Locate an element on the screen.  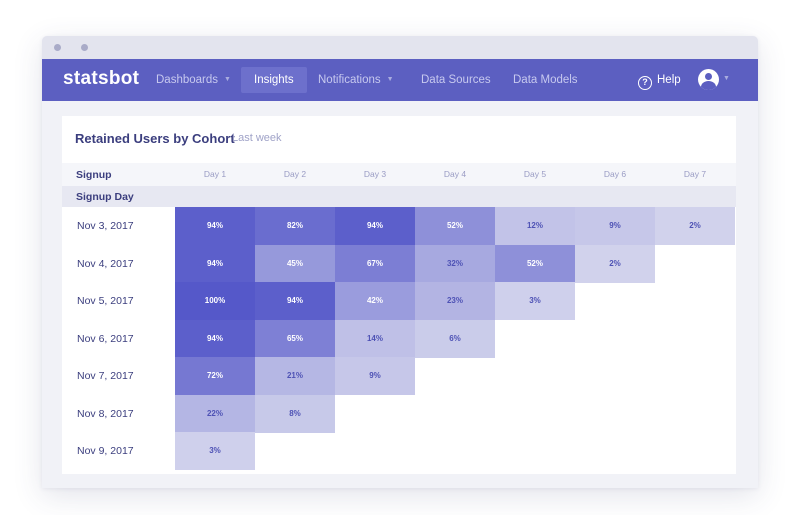
help-button: ? Help is located at coordinates (659, 80).